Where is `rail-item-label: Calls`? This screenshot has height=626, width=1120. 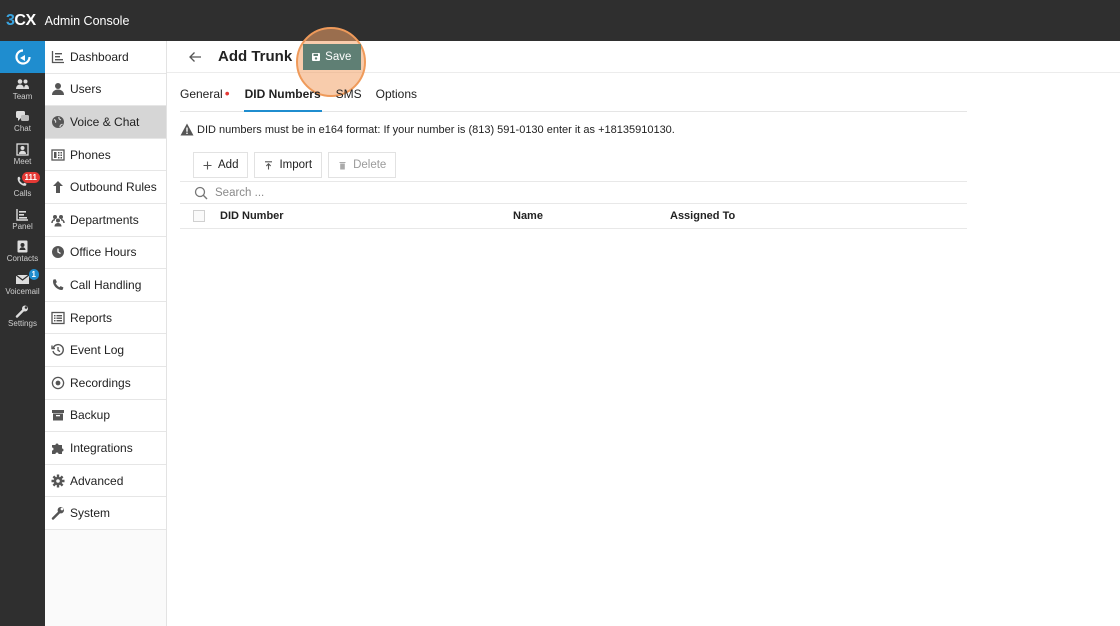
rail-item-label: Calls is located at coordinates (22, 194).